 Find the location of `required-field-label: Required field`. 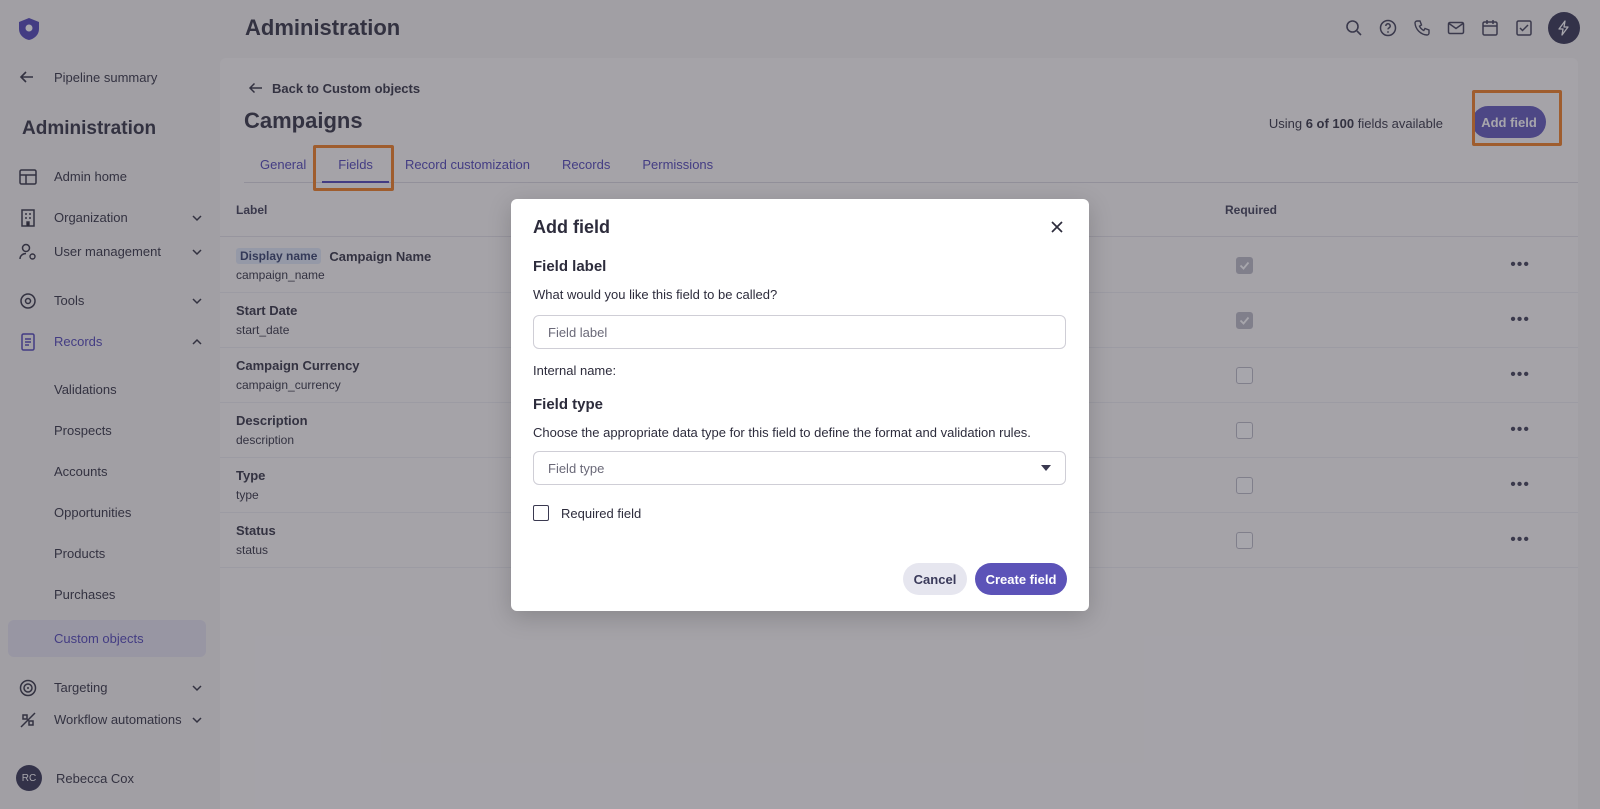

required-field-label: Required field is located at coordinates (601, 513).